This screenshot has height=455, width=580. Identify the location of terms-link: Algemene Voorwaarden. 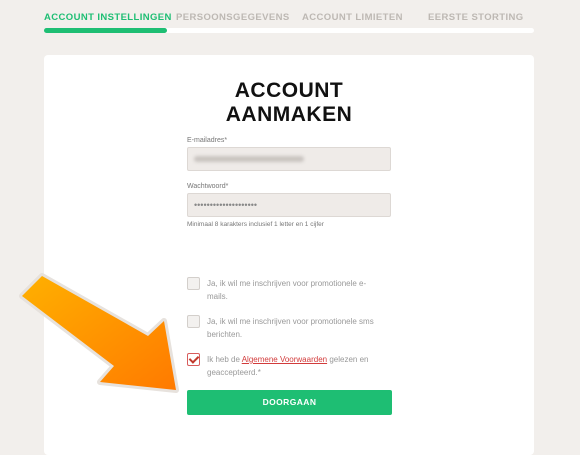
(284, 359).